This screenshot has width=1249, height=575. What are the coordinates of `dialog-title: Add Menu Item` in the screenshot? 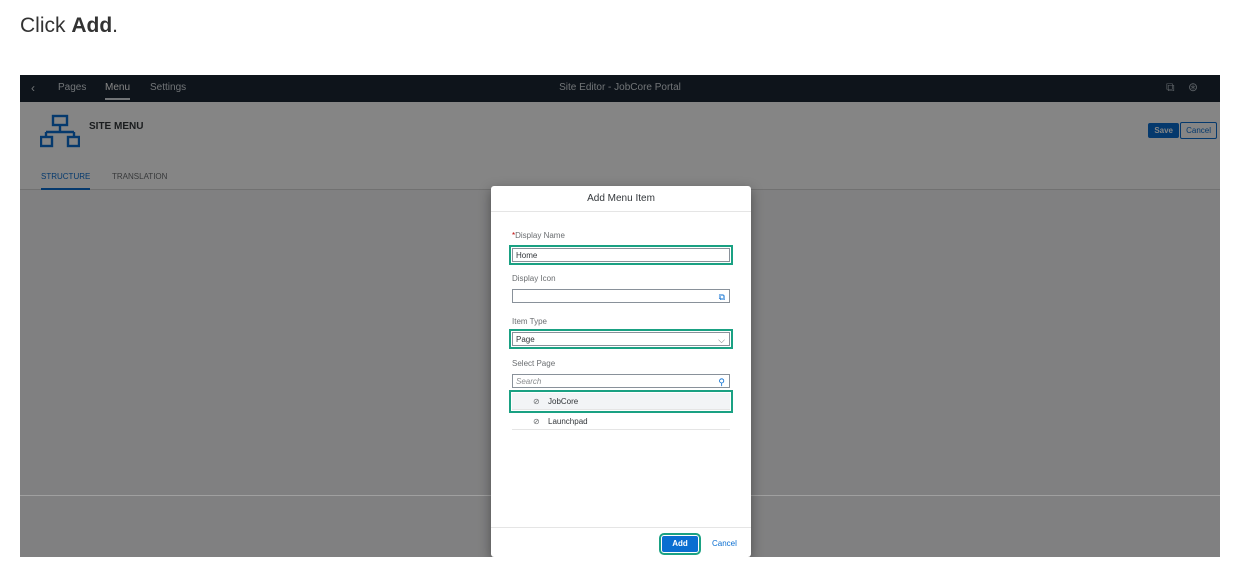 It's located at (621, 199).